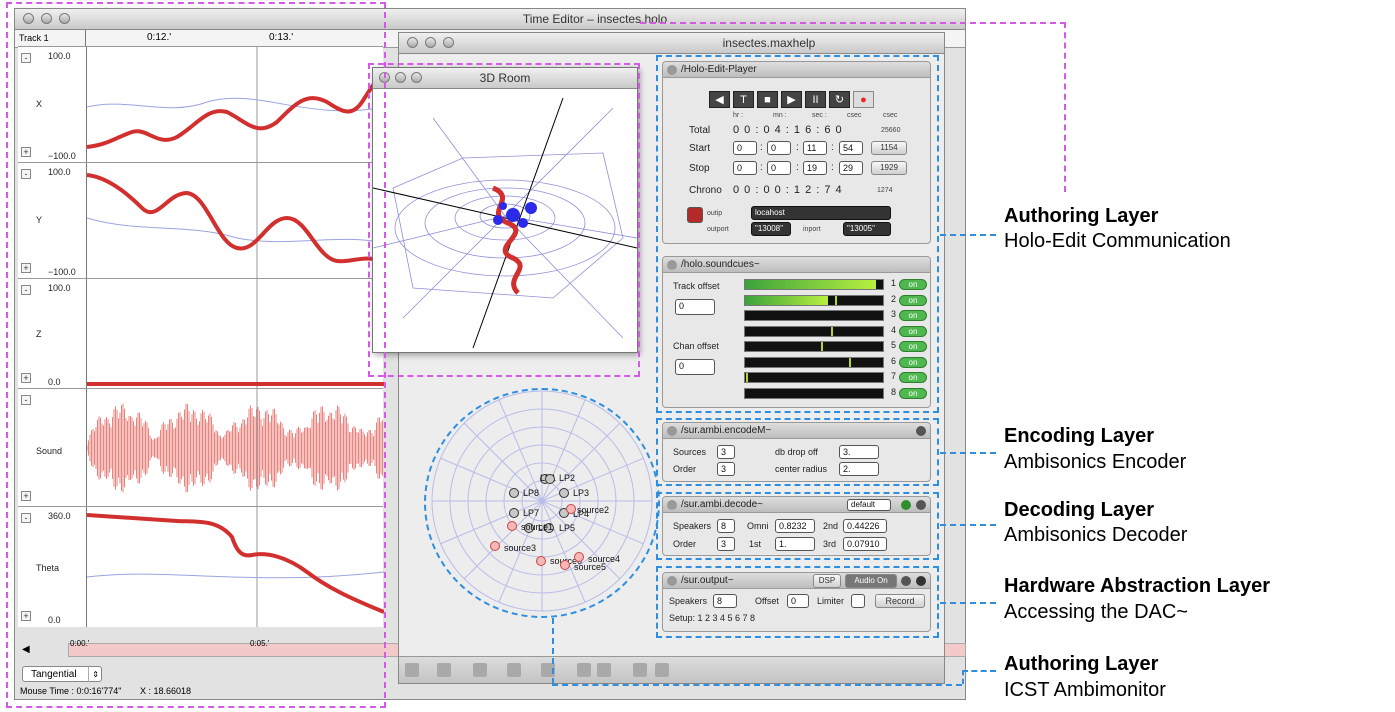  Describe the element at coordinates (448, 42) in the screenshot. I see `zoom-button` at that location.